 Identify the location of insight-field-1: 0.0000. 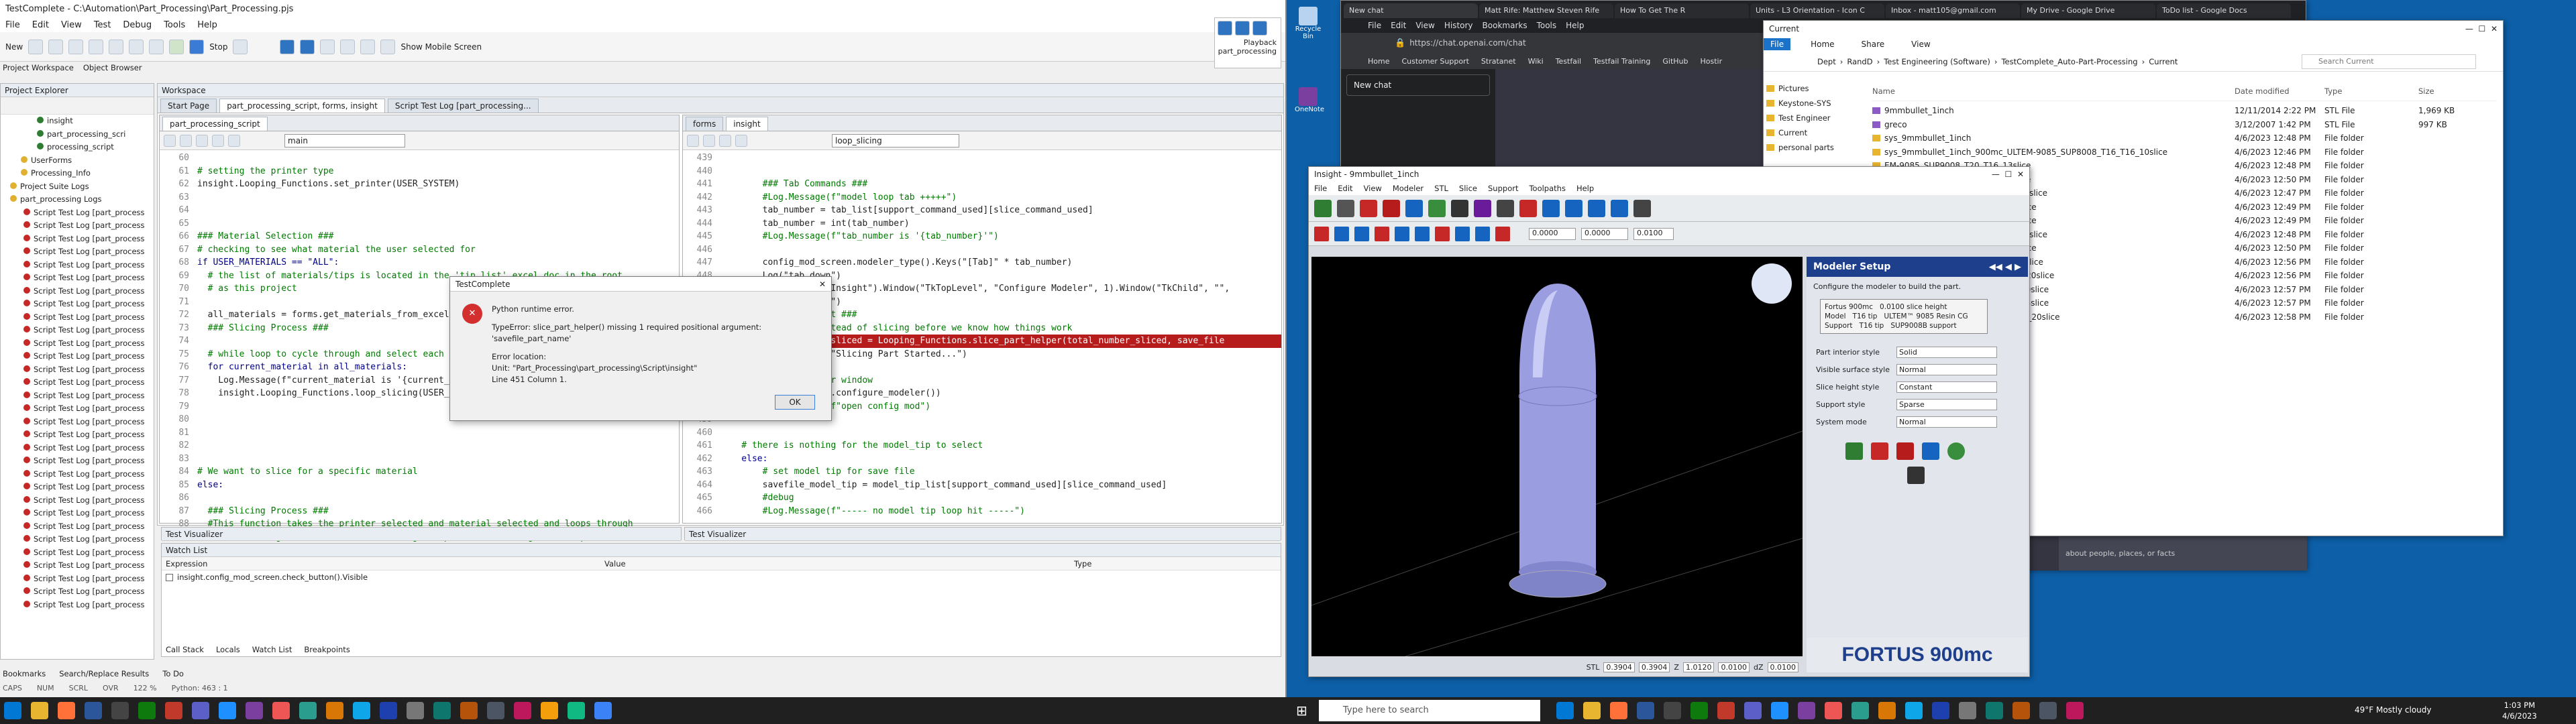
(1552, 233).